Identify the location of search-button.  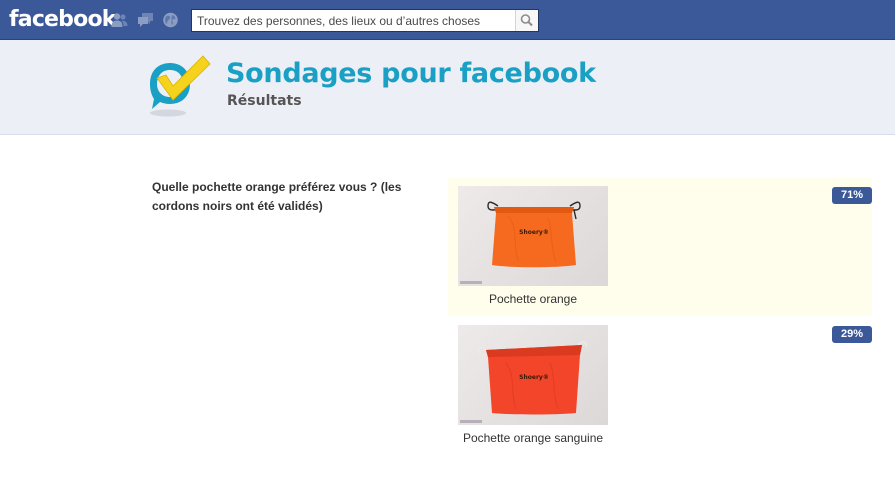
(526, 20).